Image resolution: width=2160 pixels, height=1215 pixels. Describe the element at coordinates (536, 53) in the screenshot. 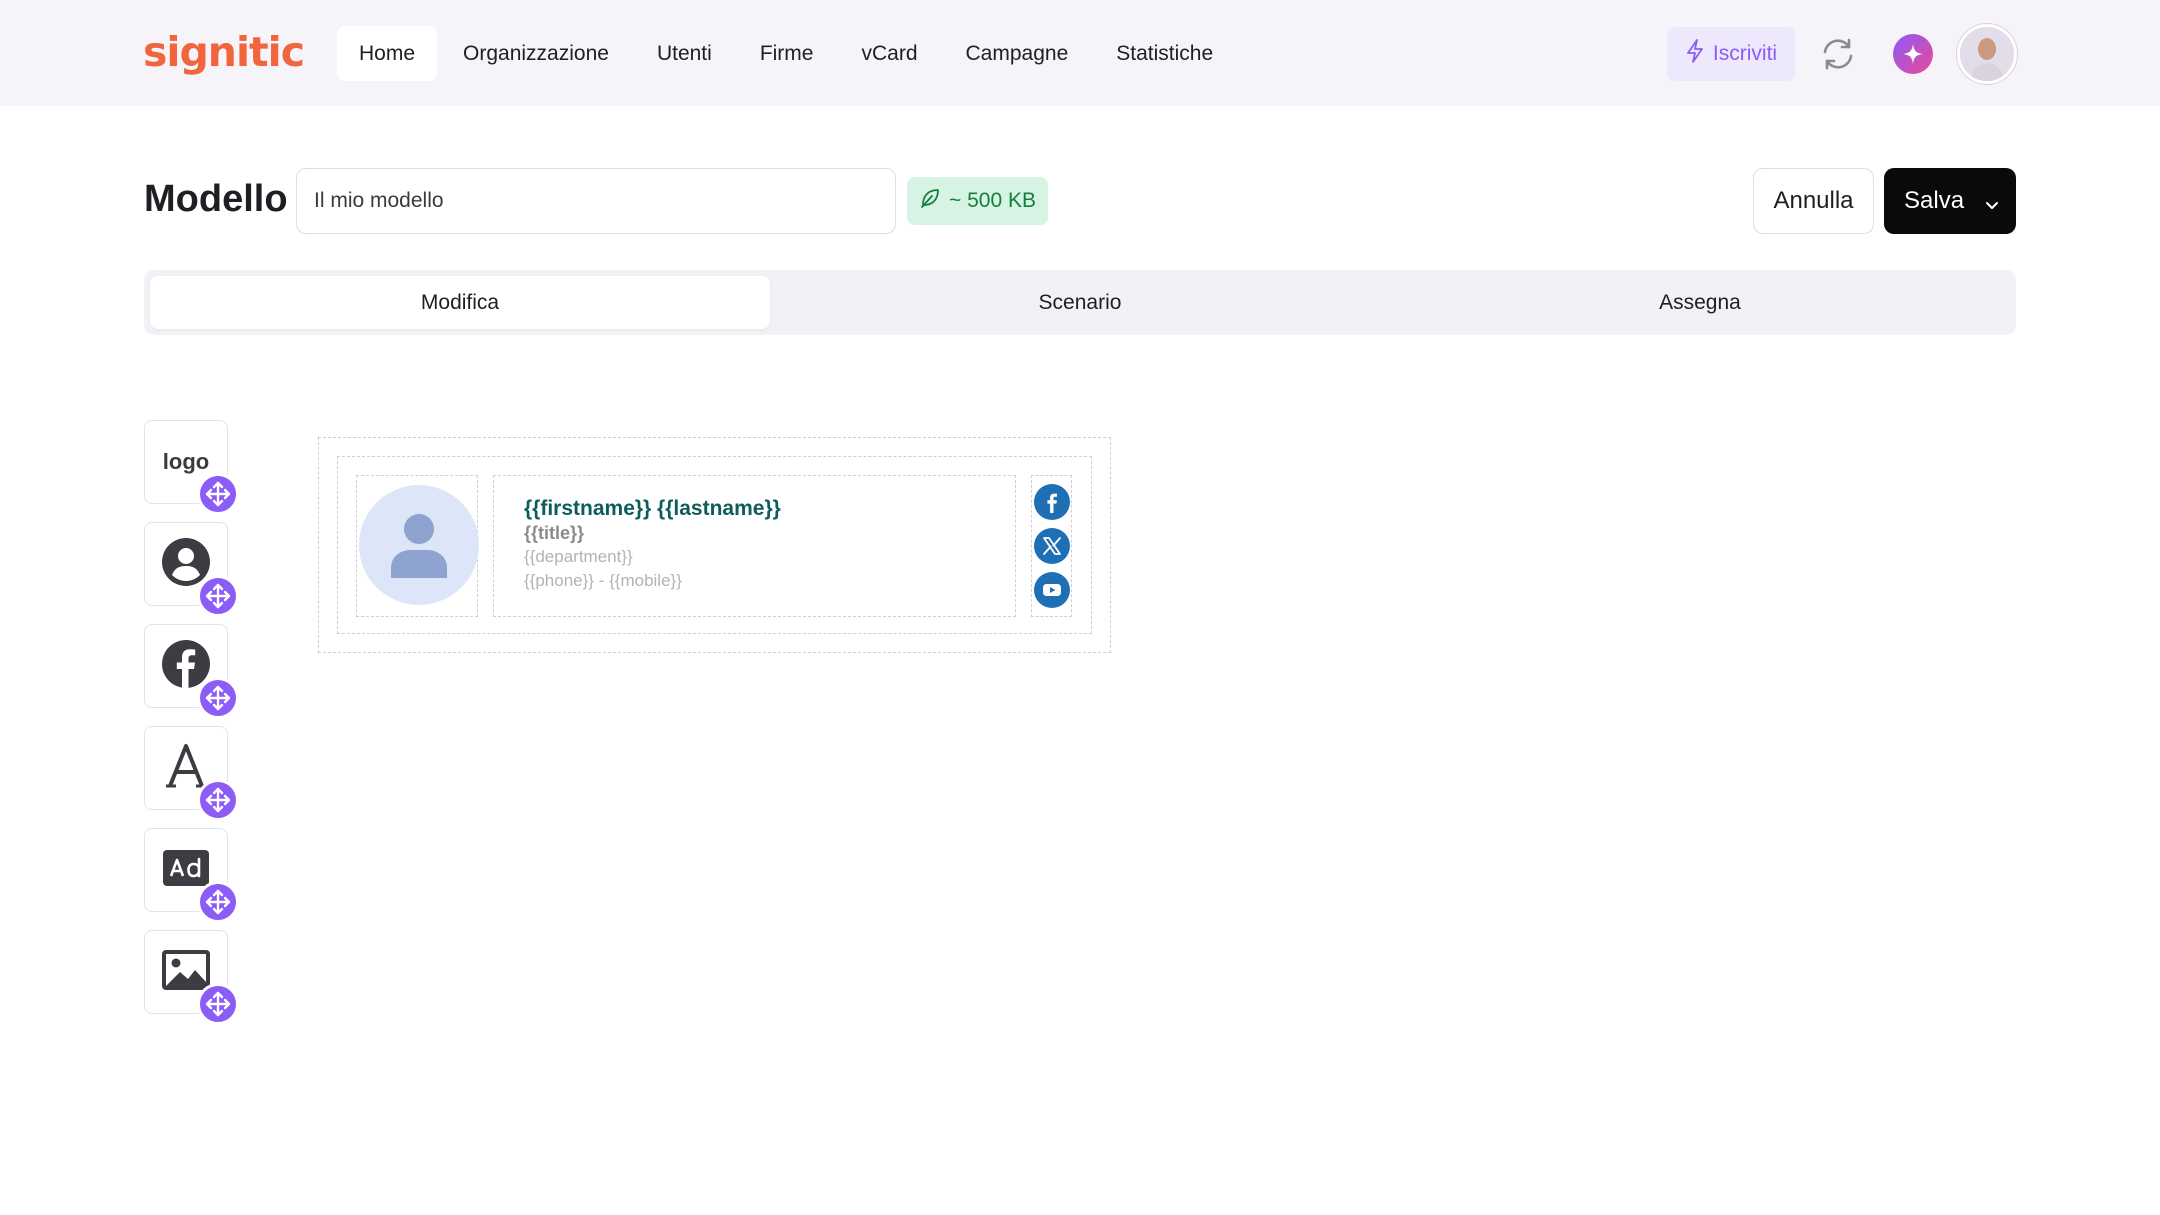

I see `nav-item-organizzazione: Organizzazione` at that location.